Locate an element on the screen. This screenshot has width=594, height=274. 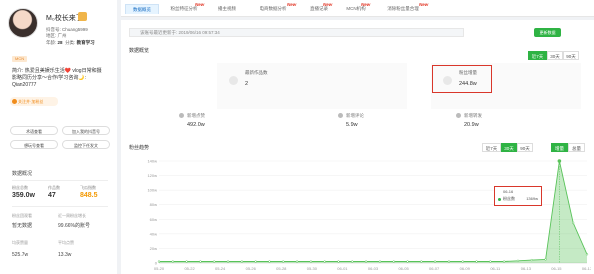
range-90d-button: 90天 is located at coordinates (571, 55).